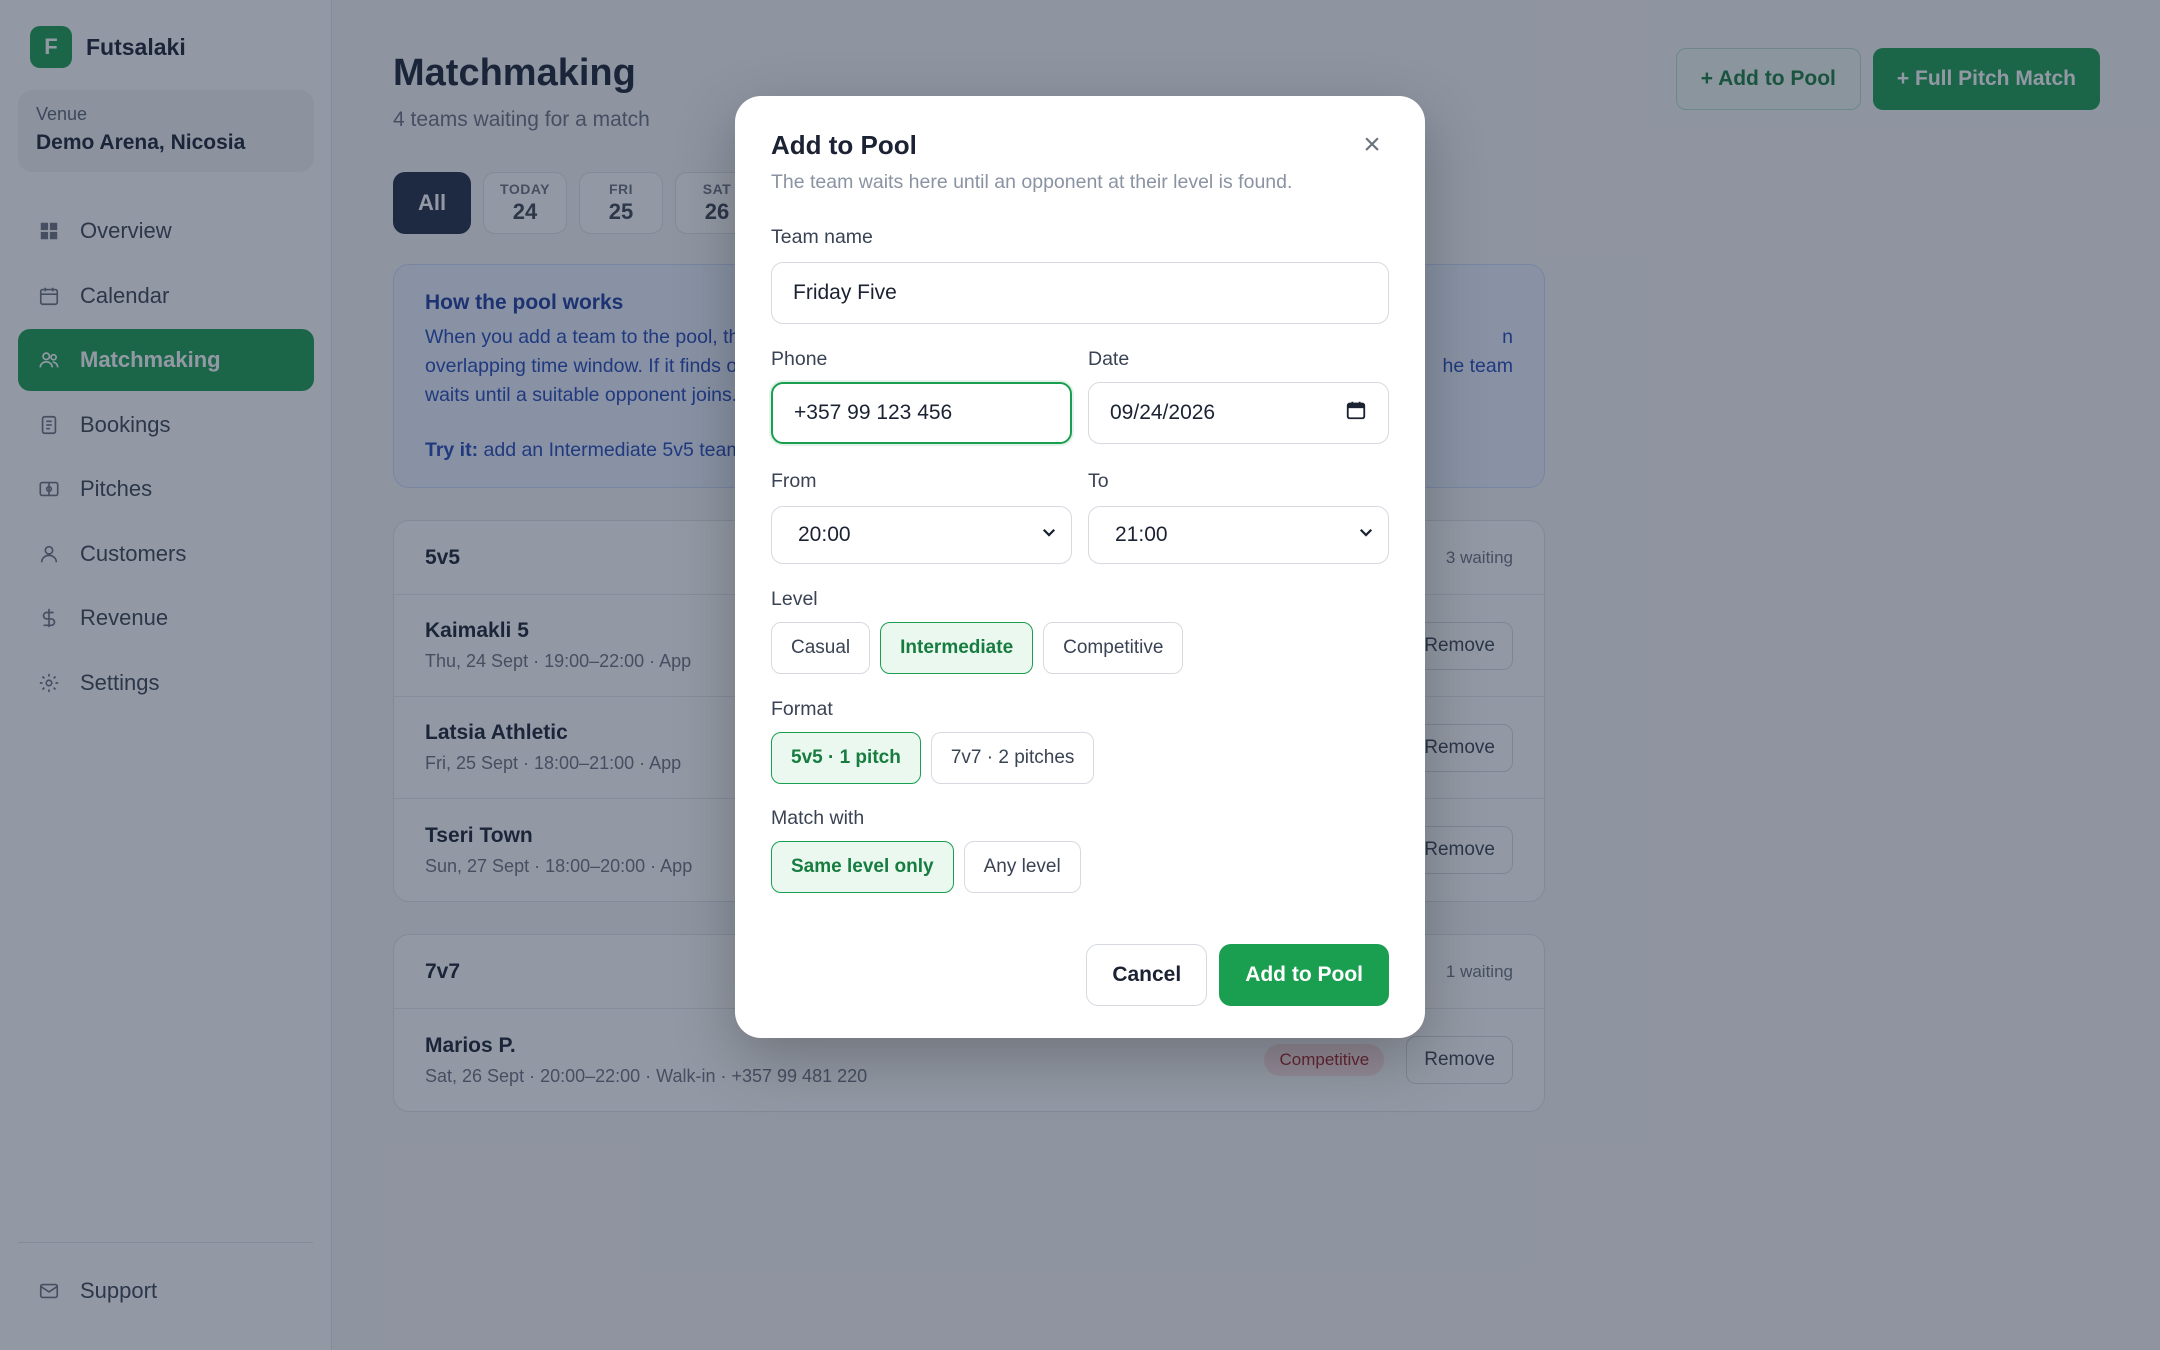 This screenshot has width=2160, height=1350. What do you see at coordinates (824, 534) in the screenshot?
I see `from-value: 20:00` at bounding box center [824, 534].